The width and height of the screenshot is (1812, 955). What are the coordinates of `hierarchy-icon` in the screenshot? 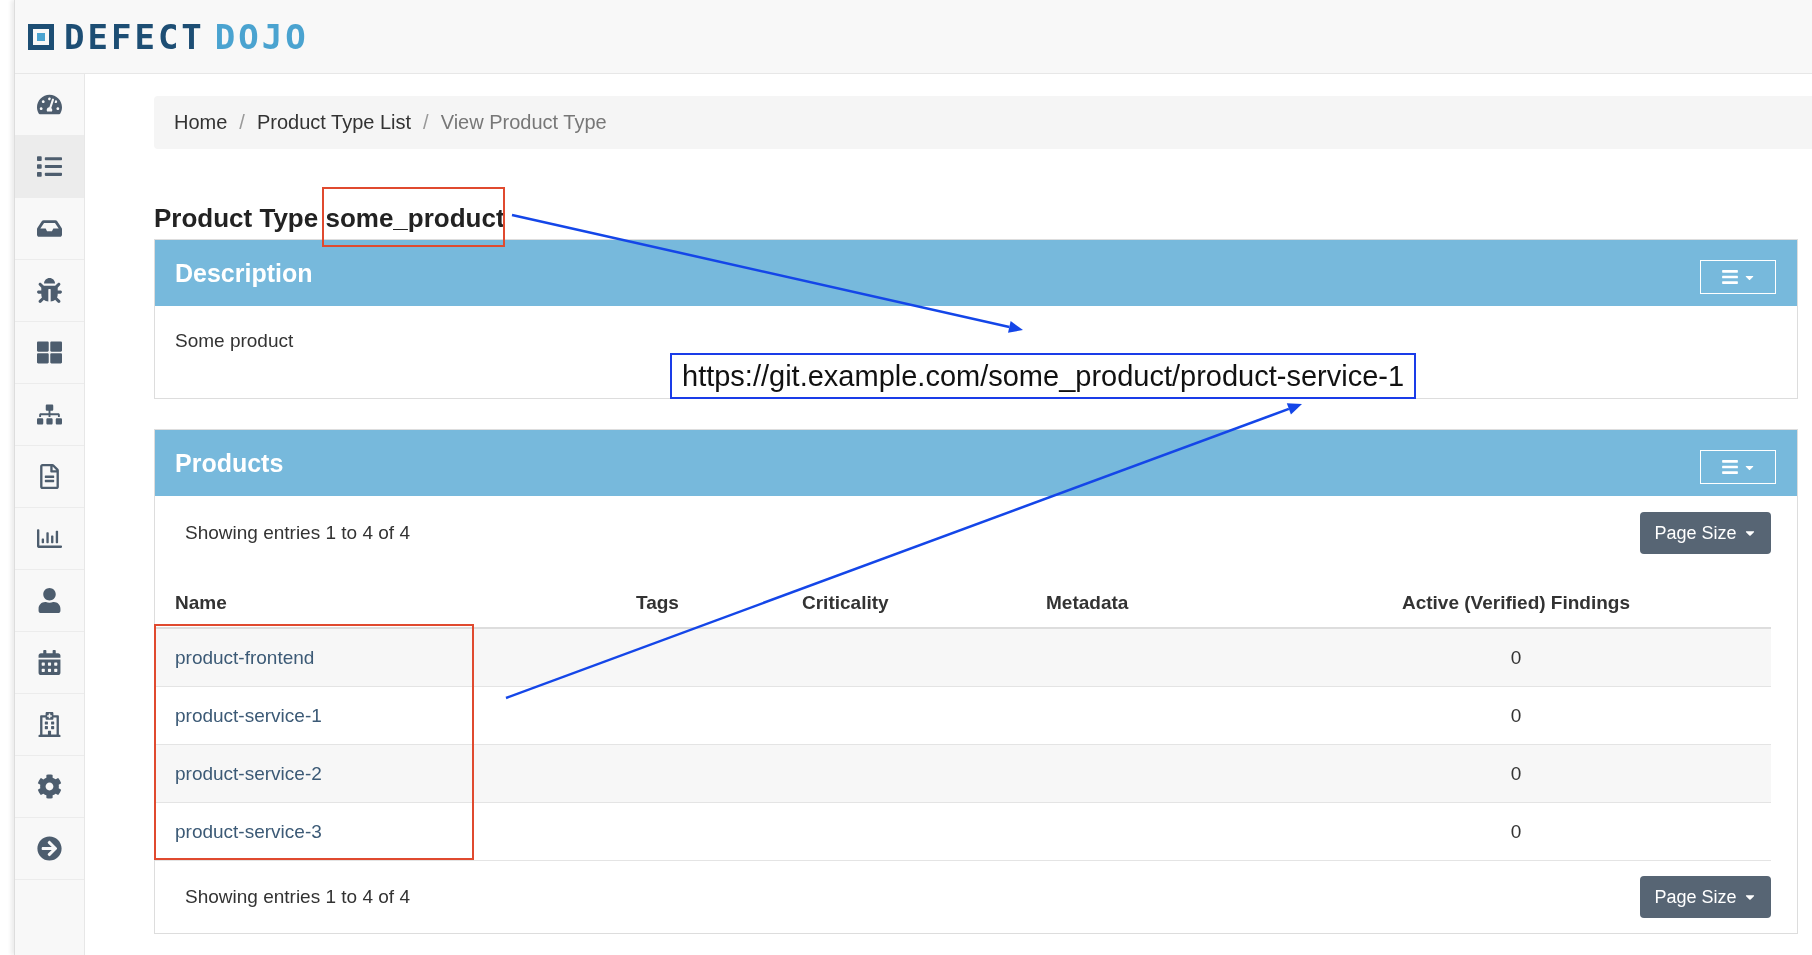 It's located at (49, 414).